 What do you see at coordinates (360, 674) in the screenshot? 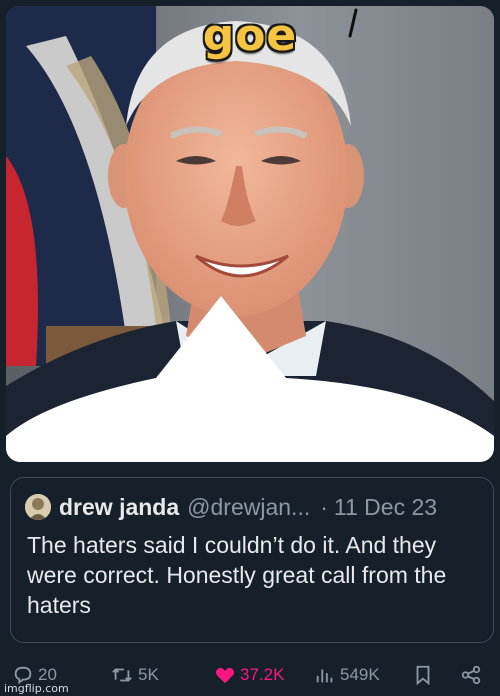
I see `views-count: 549K` at bounding box center [360, 674].